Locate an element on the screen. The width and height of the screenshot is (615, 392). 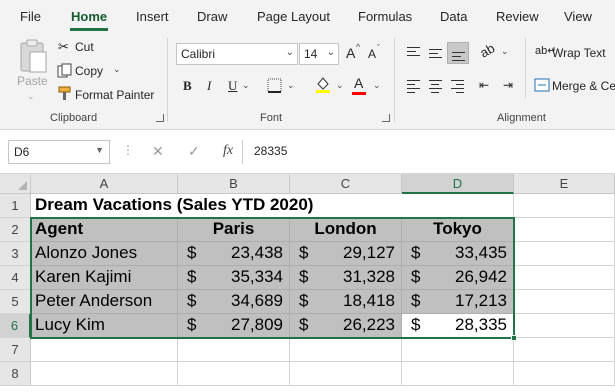
select-all-button is located at coordinates (15, 184).